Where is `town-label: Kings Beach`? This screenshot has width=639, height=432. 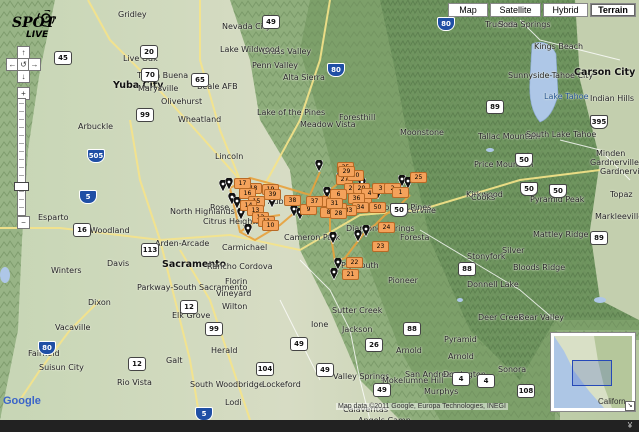
town-label: Kings Beach is located at coordinates (559, 46).